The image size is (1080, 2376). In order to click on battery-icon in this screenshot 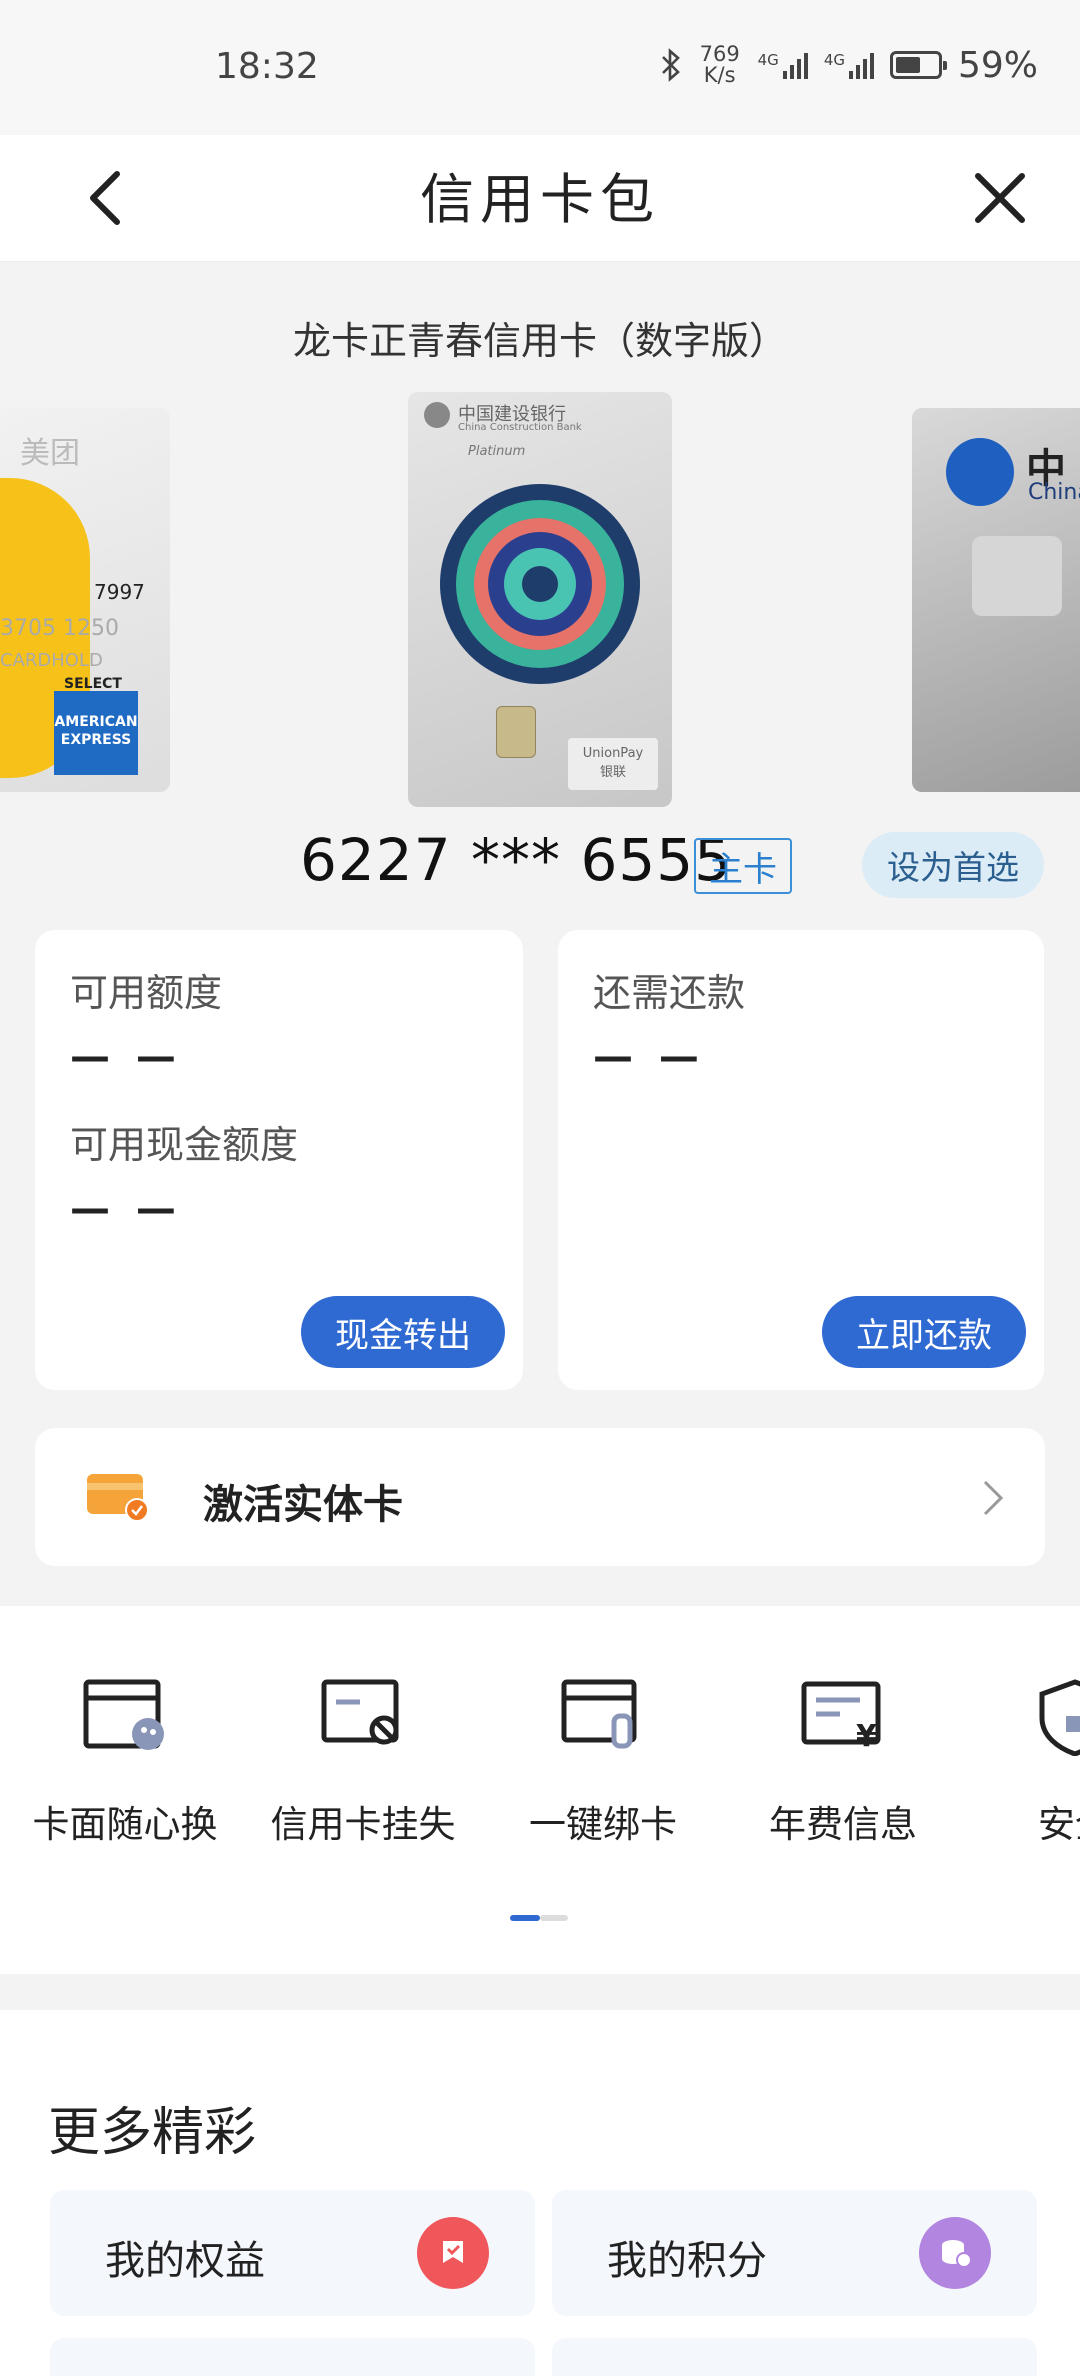, I will do `click(918, 65)`.